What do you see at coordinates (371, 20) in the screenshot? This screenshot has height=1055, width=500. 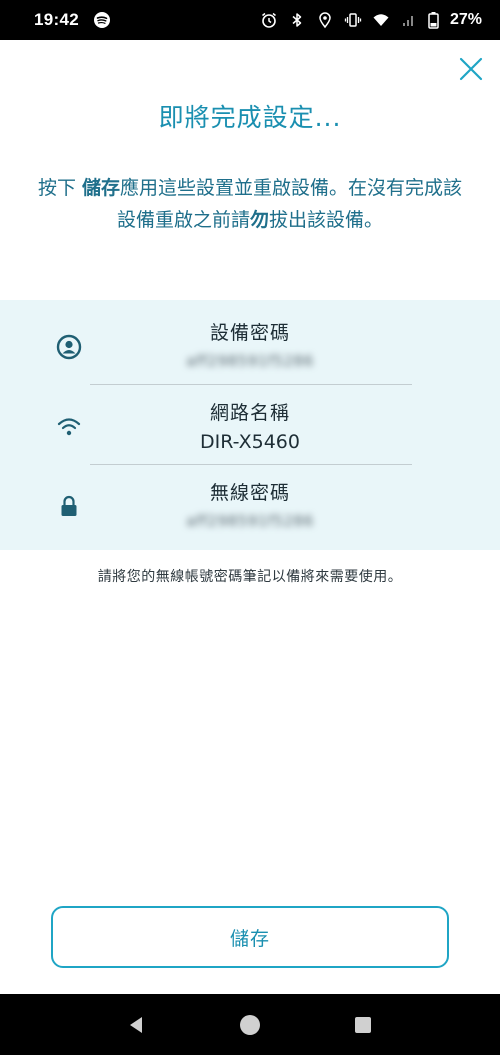 I see `status-right: 27%` at bounding box center [371, 20].